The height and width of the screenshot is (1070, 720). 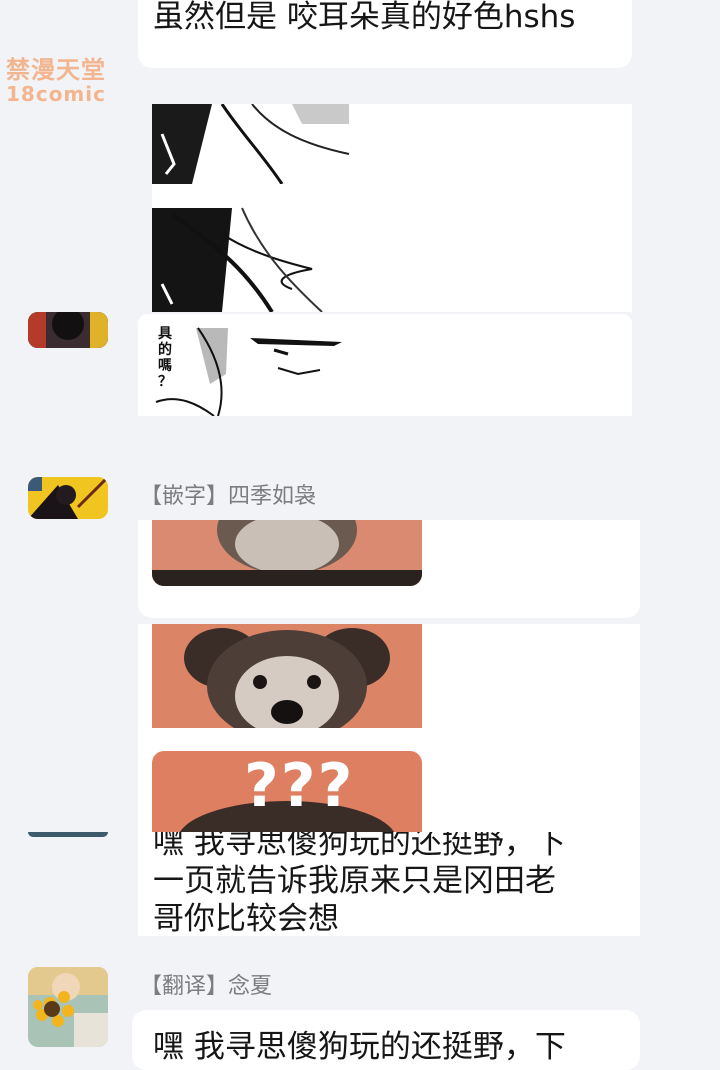 I want to click on manga-panel-image, so click(x=392, y=208).